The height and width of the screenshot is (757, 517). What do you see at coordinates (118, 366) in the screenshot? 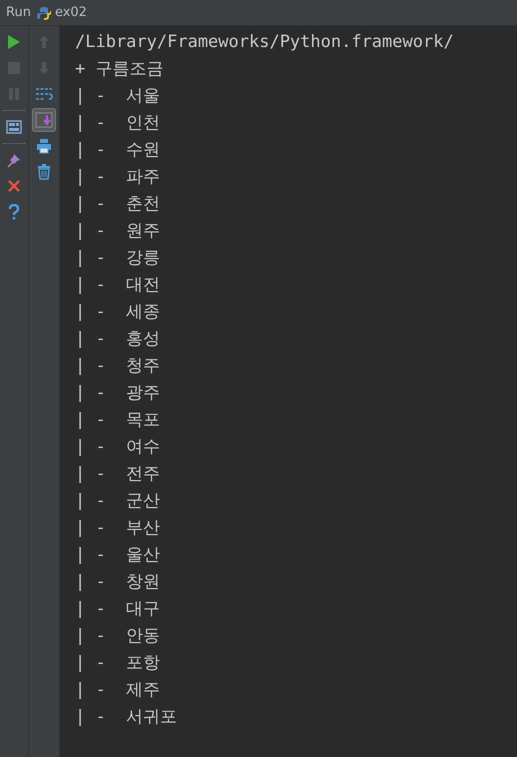
I see `console-line: | - 청주` at bounding box center [118, 366].